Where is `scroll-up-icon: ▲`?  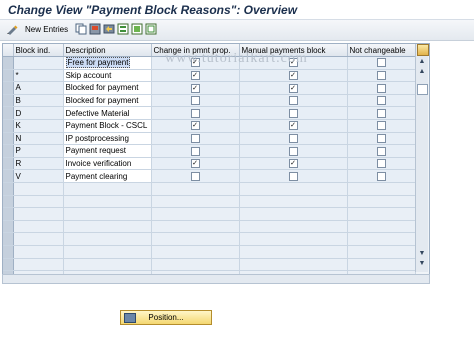 scroll-up-icon: ▲ is located at coordinates (422, 62).